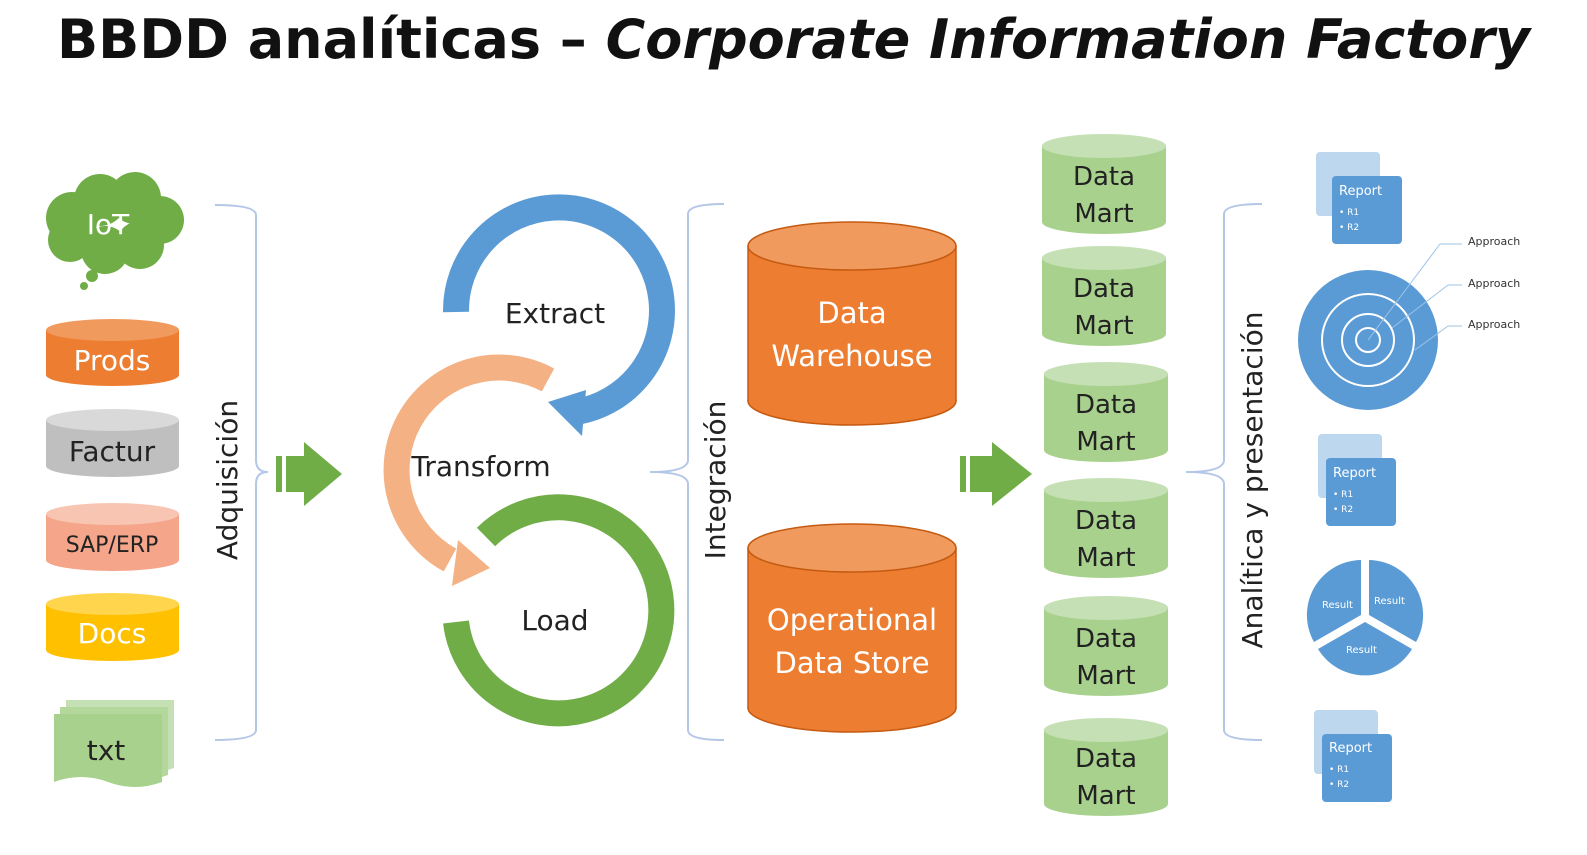 The image size is (1587, 855). What do you see at coordinates (1360, 191) in the screenshot?
I see `report-1-title: Report` at bounding box center [1360, 191].